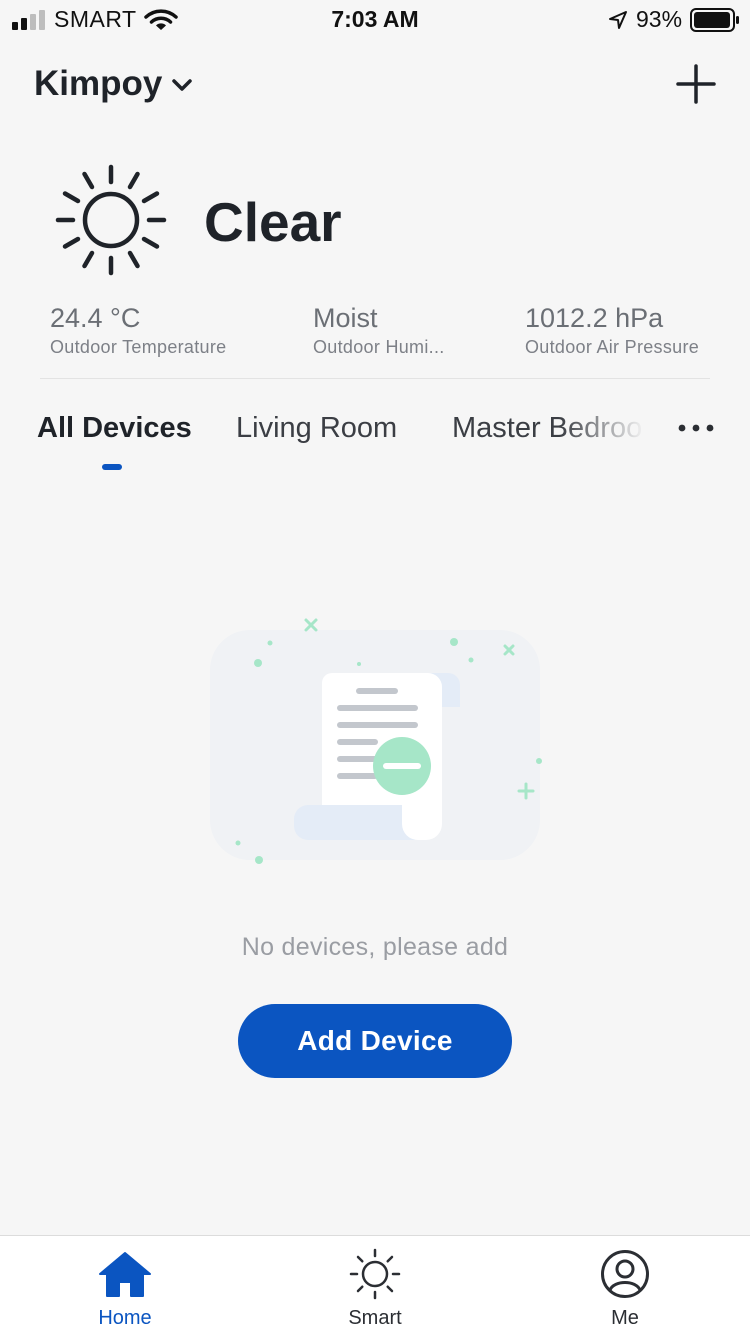 The image size is (750, 1335). Describe the element at coordinates (112, 467) in the screenshot. I see `active-tab-indicator` at that location.